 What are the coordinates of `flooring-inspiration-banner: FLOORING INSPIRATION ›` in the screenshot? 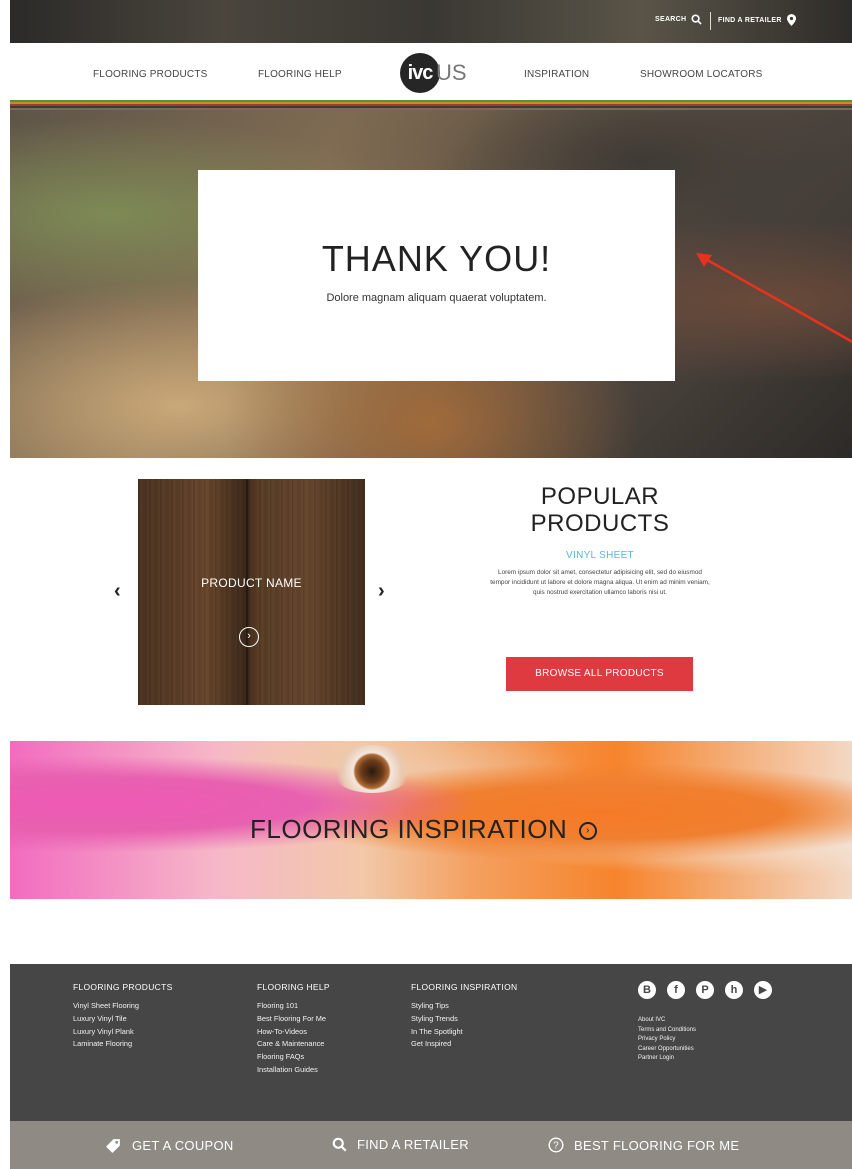 It's located at (431, 820).